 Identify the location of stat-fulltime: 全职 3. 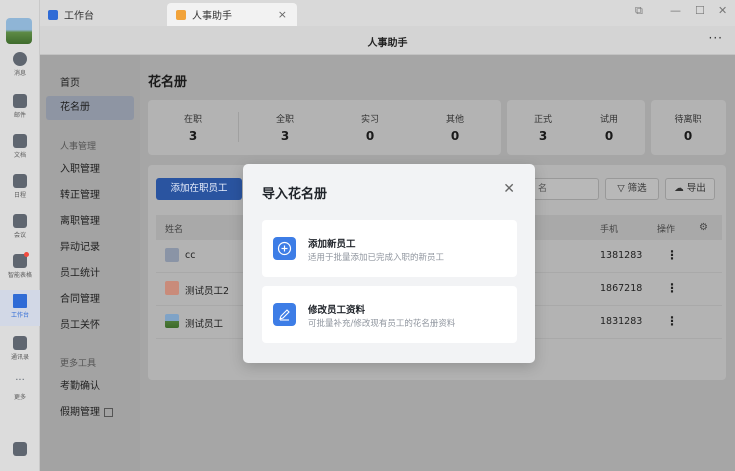
(285, 127).